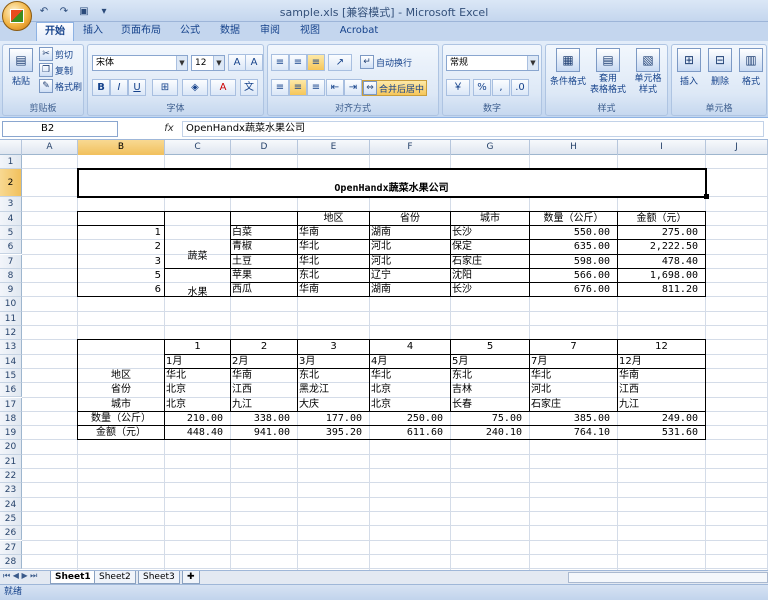 This screenshot has height=600, width=768. I want to click on cell: 75.00, so click(490, 419).